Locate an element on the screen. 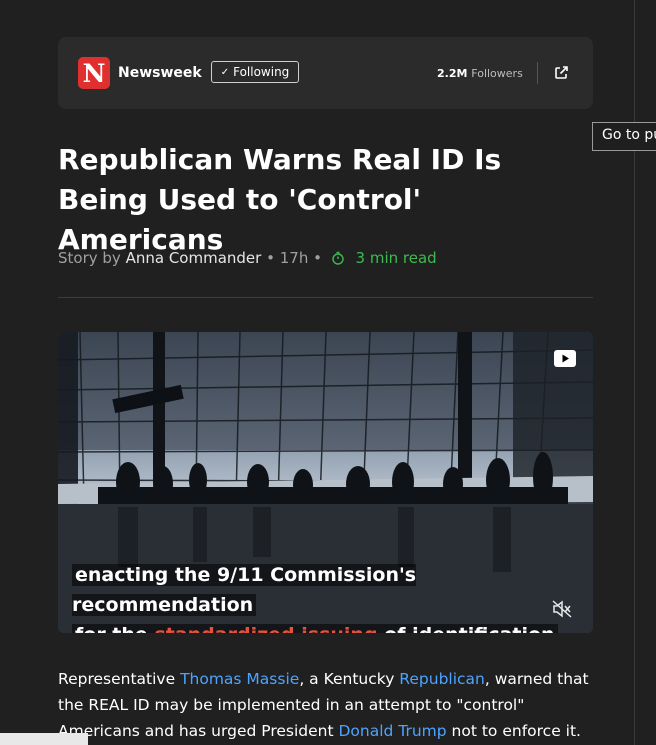 The width and height of the screenshot is (656, 745). youtube-icon is located at coordinates (565, 358).